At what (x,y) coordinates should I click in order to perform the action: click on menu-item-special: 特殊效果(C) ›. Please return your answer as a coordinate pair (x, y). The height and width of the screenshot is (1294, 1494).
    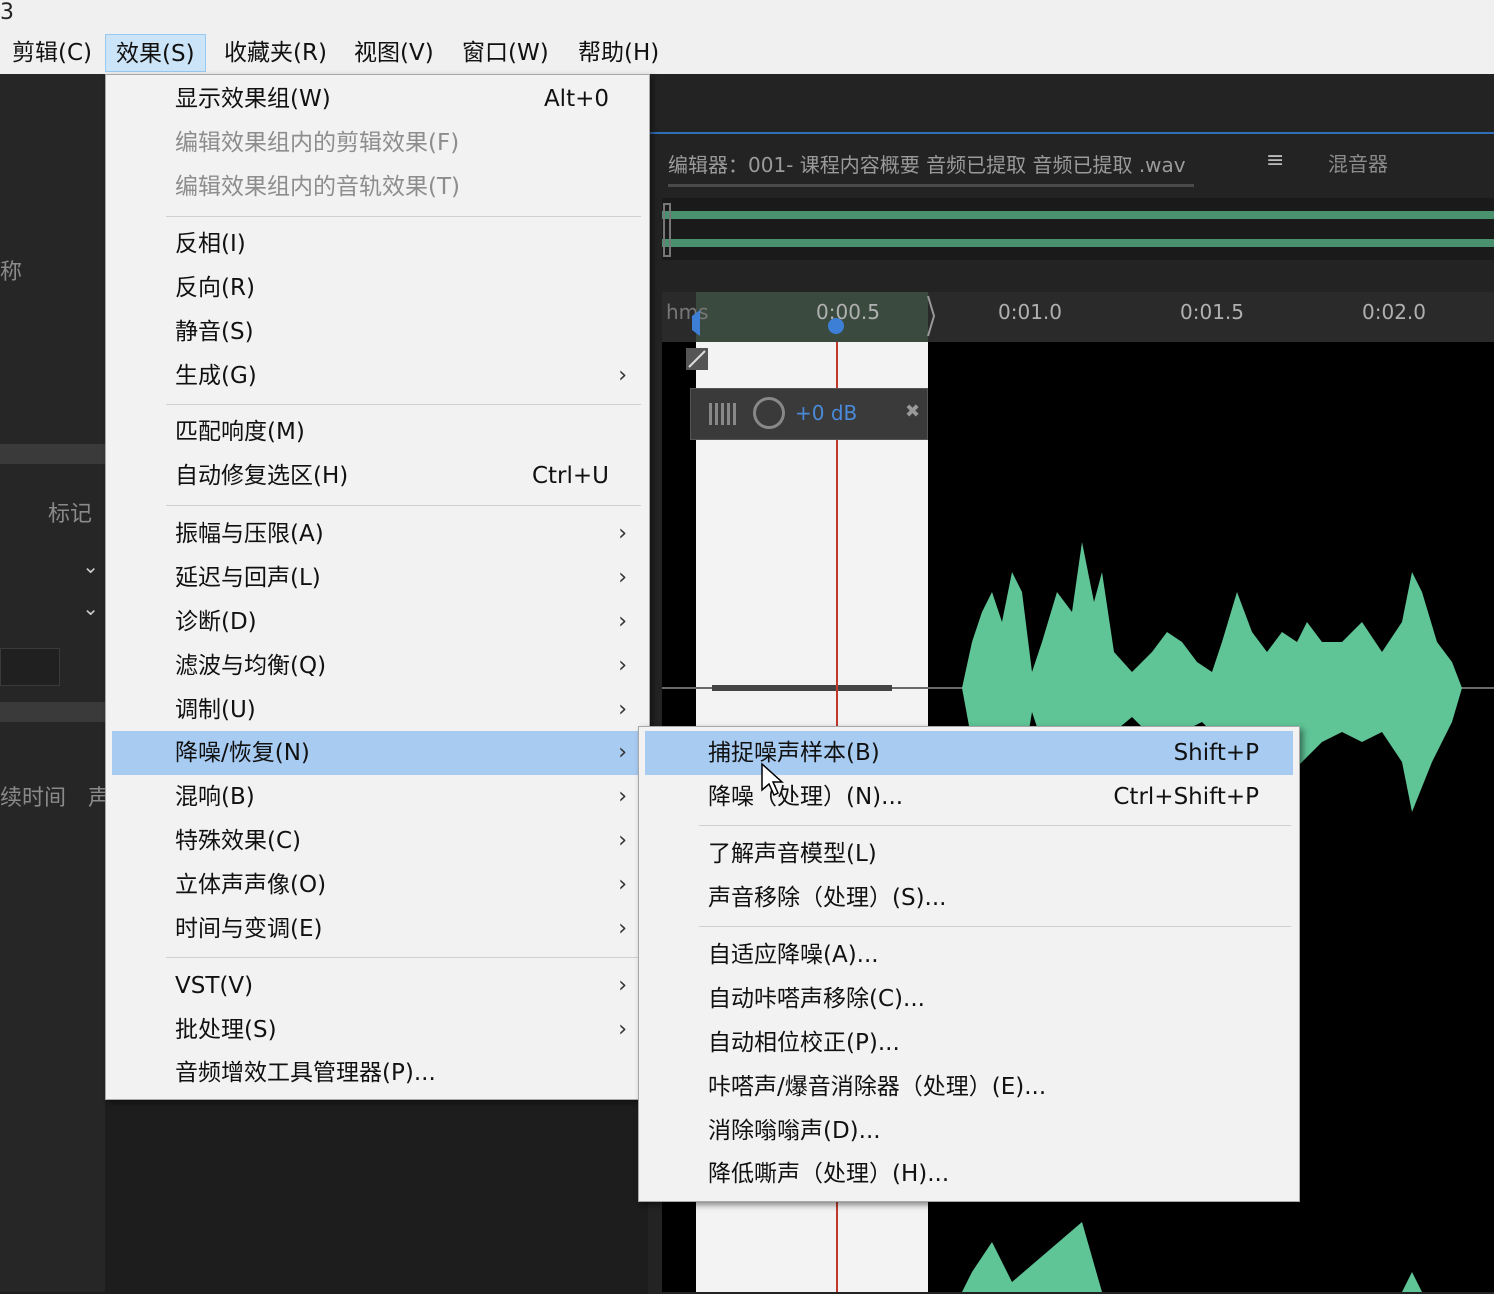
    Looking at the image, I should click on (377, 841).